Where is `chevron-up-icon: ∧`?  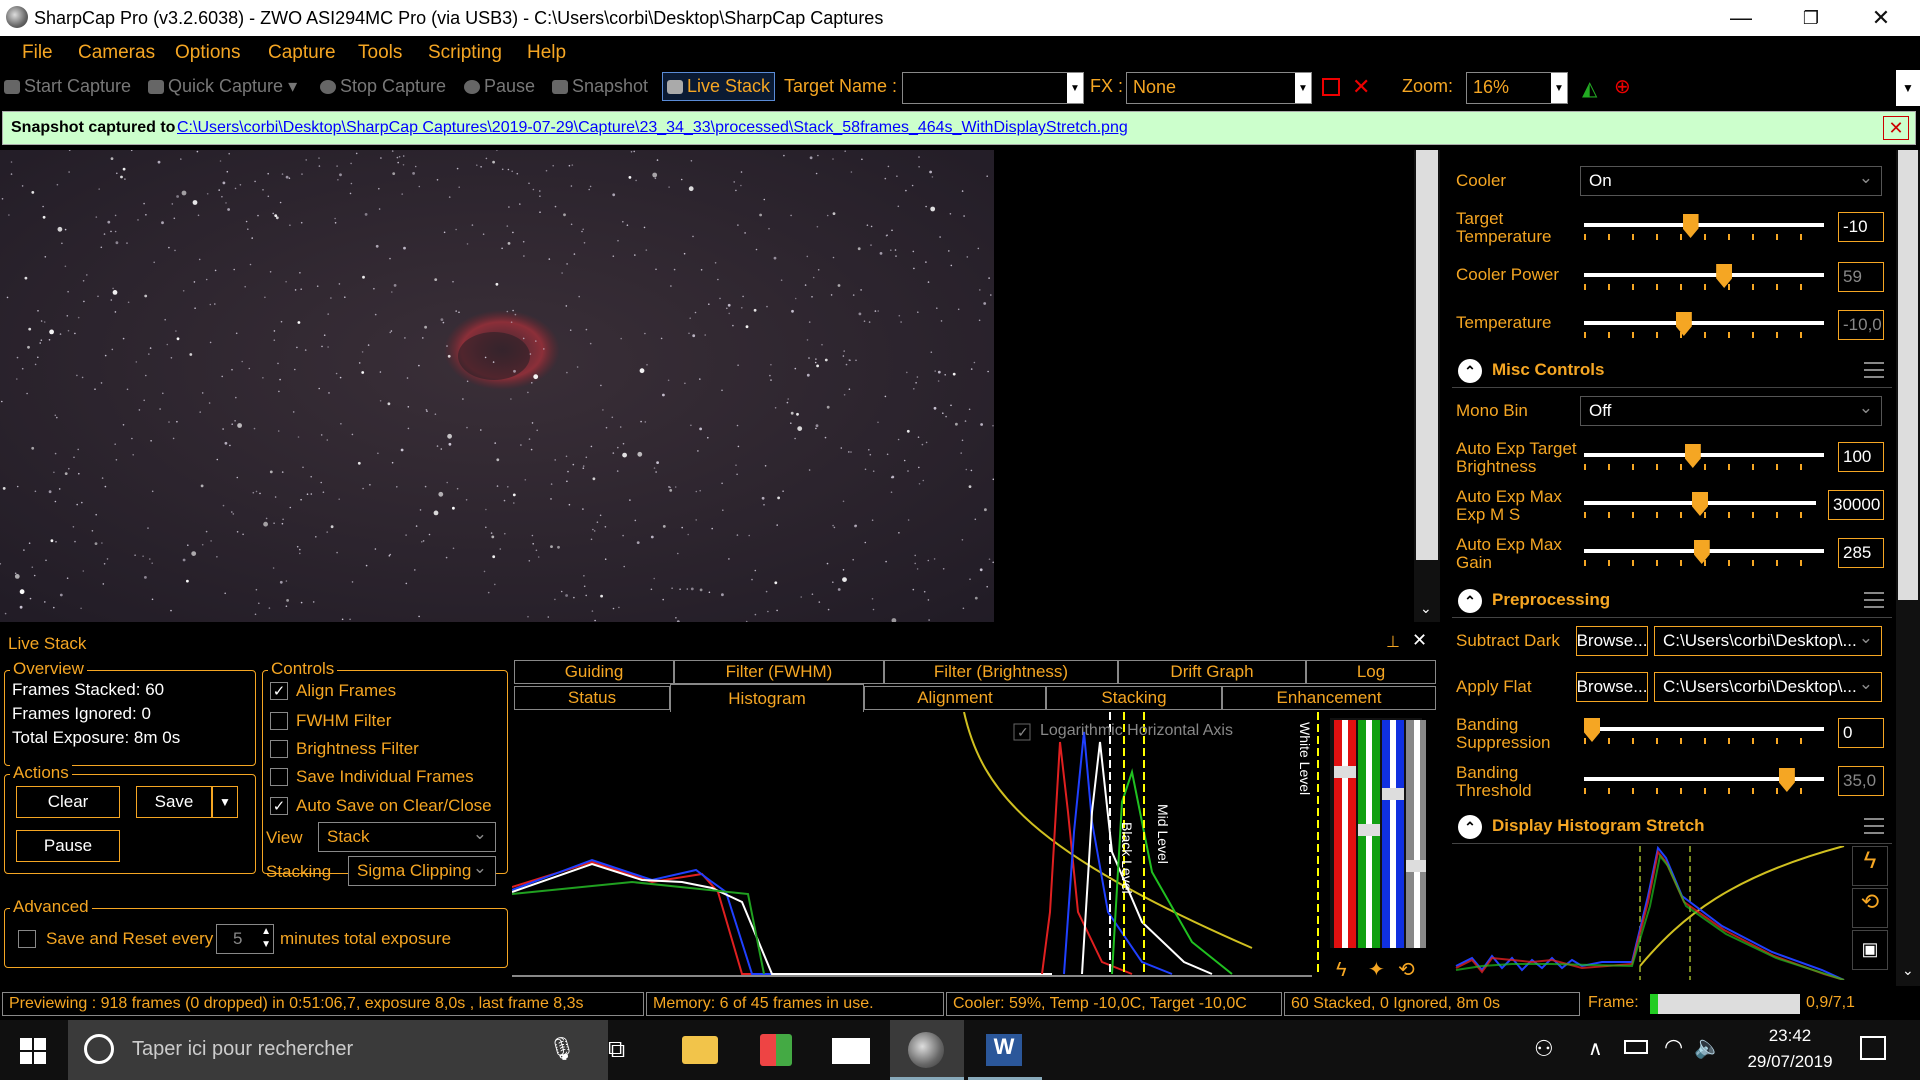 chevron-up-icon: ∧ is located at coordinates (1595, 1048).